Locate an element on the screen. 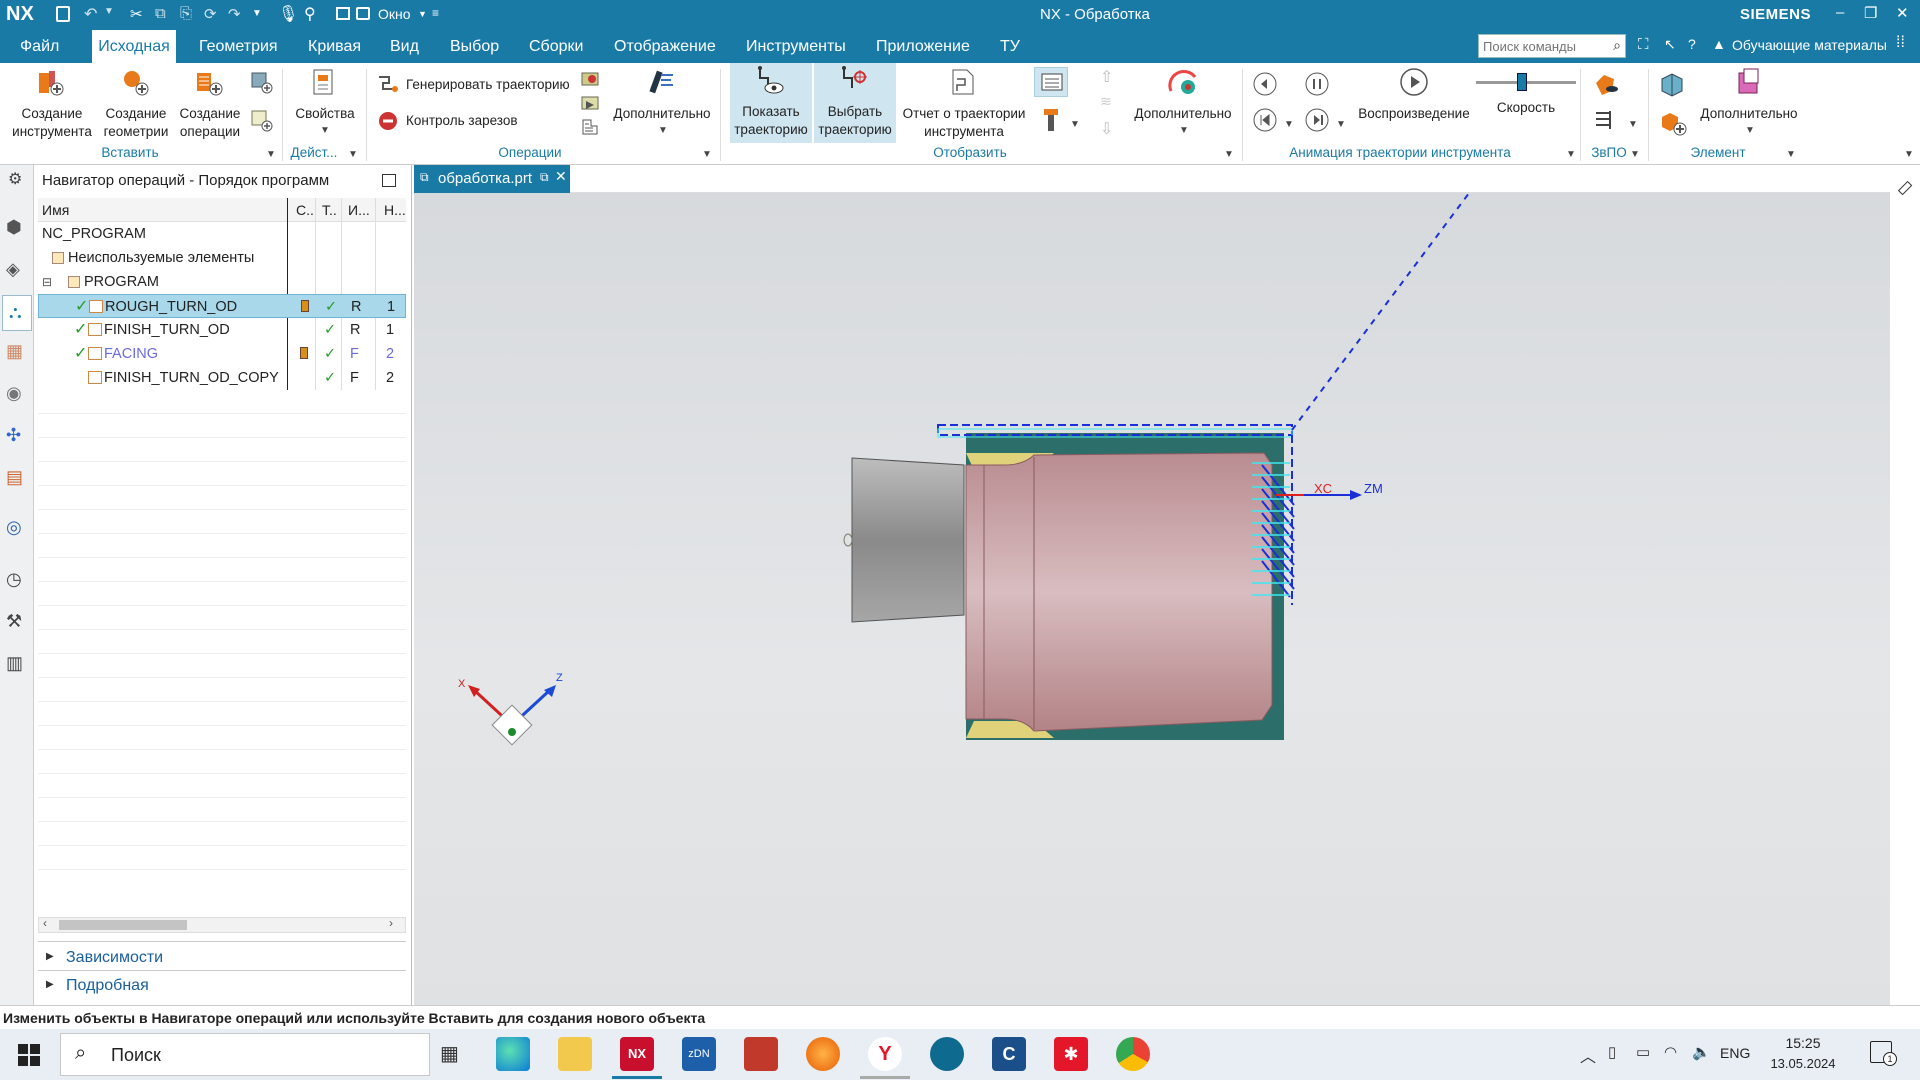 The image size is (1920, 1080). menu-home: Исходная is located at coordinates (134, 46).